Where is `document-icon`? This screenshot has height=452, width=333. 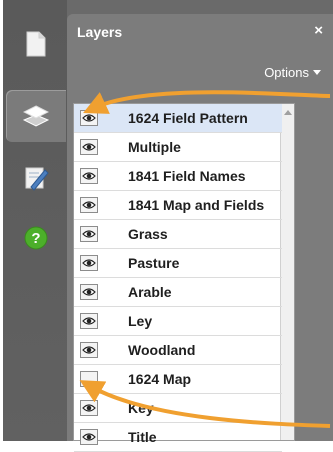 document-icon is located at coordinates (36, 44).